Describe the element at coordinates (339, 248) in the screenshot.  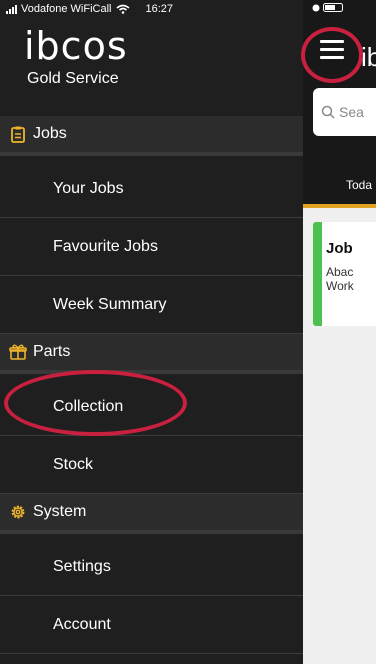
I see `job-card-title: Job` at that location.